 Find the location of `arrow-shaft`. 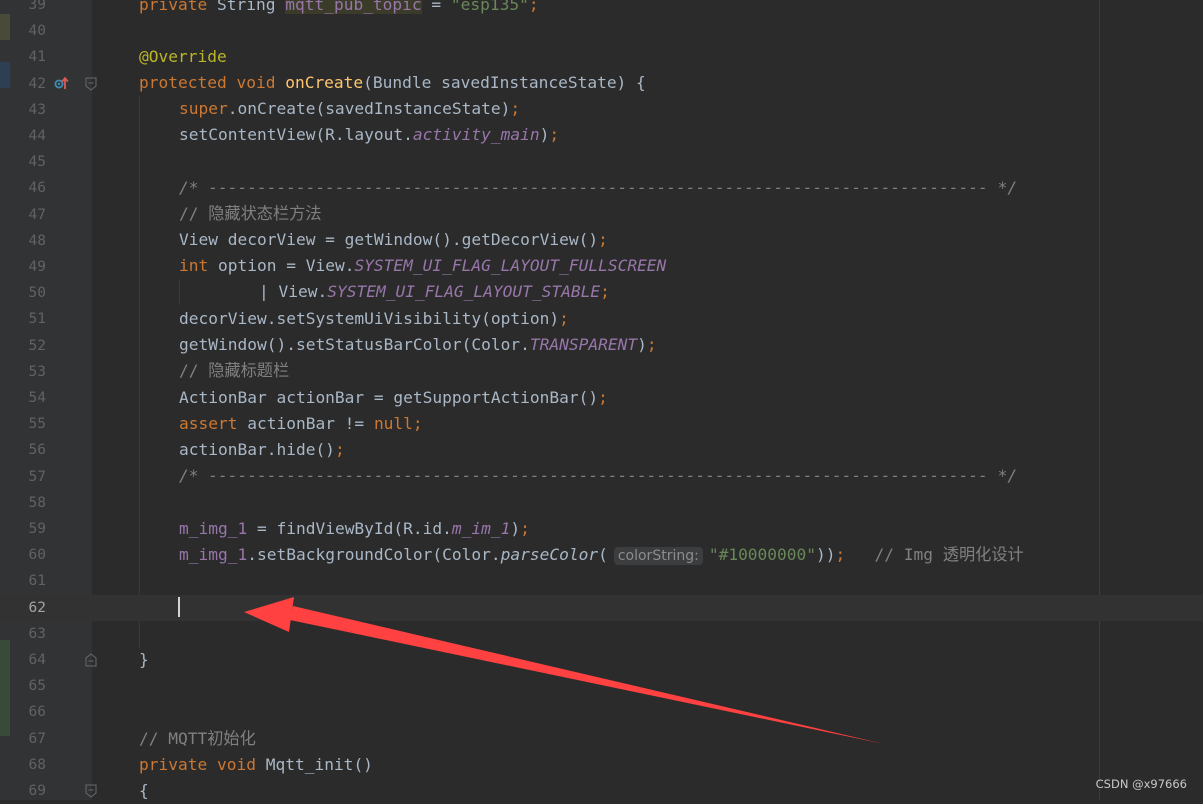

arrow-shaft is located at coordinates (587, 675).